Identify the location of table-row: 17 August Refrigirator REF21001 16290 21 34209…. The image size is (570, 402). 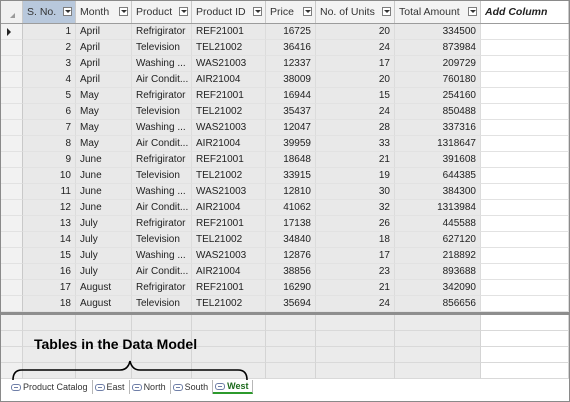
(285, 288).